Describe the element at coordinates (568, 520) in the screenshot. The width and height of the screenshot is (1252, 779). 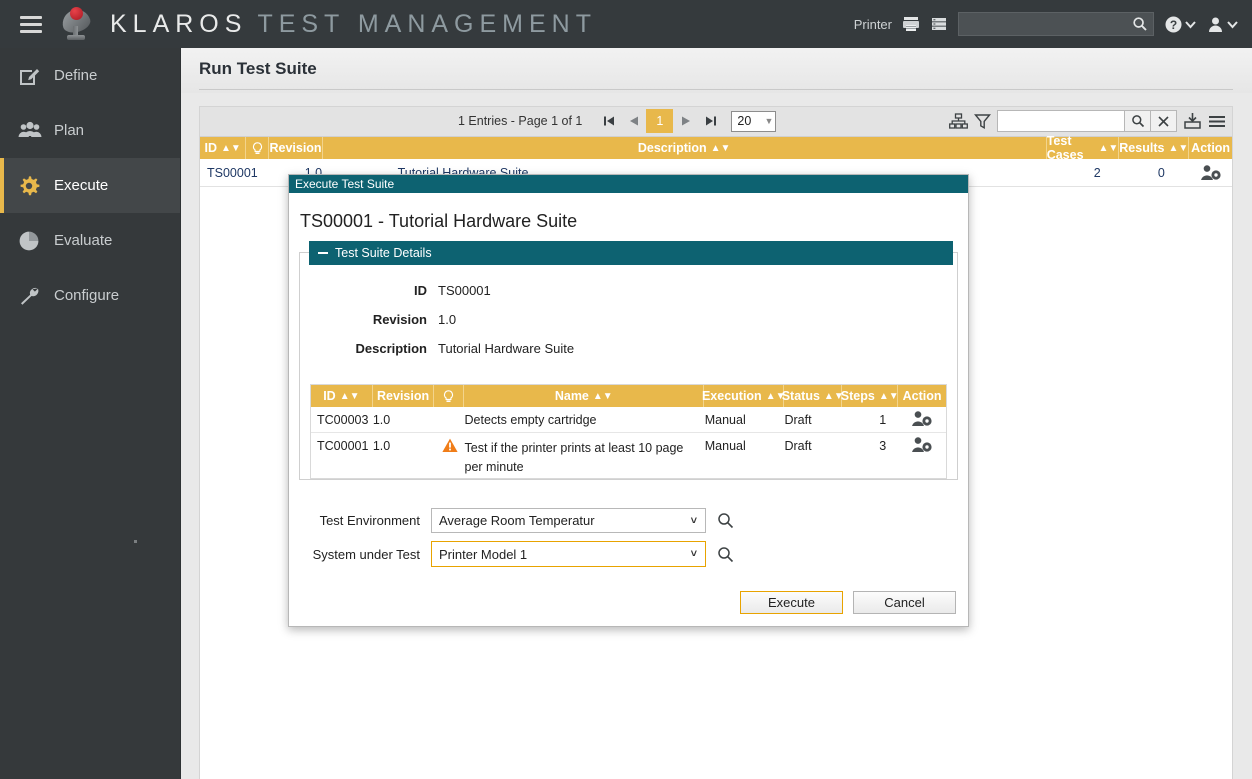
I see `test-environment-select: Average Room Temperatur ˅` at that location.